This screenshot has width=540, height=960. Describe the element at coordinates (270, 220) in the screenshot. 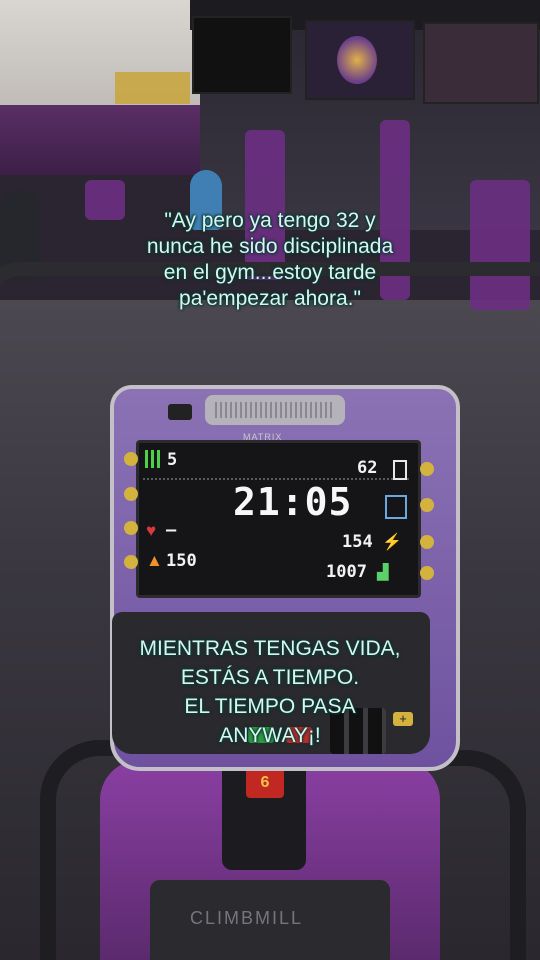

I see `caption-line: "Ay pero ya tengo 32 y` at that location.